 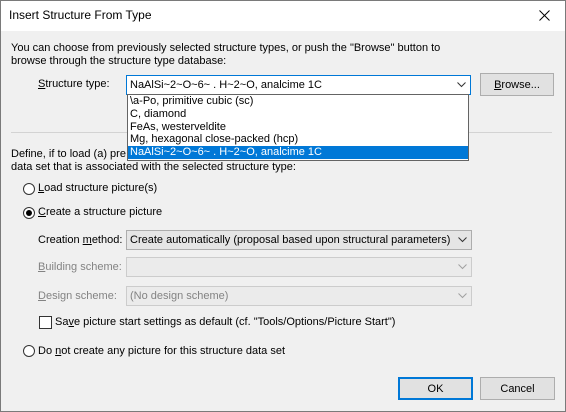 I want to click on radio-selected-dot, so click(x=29, y=213).